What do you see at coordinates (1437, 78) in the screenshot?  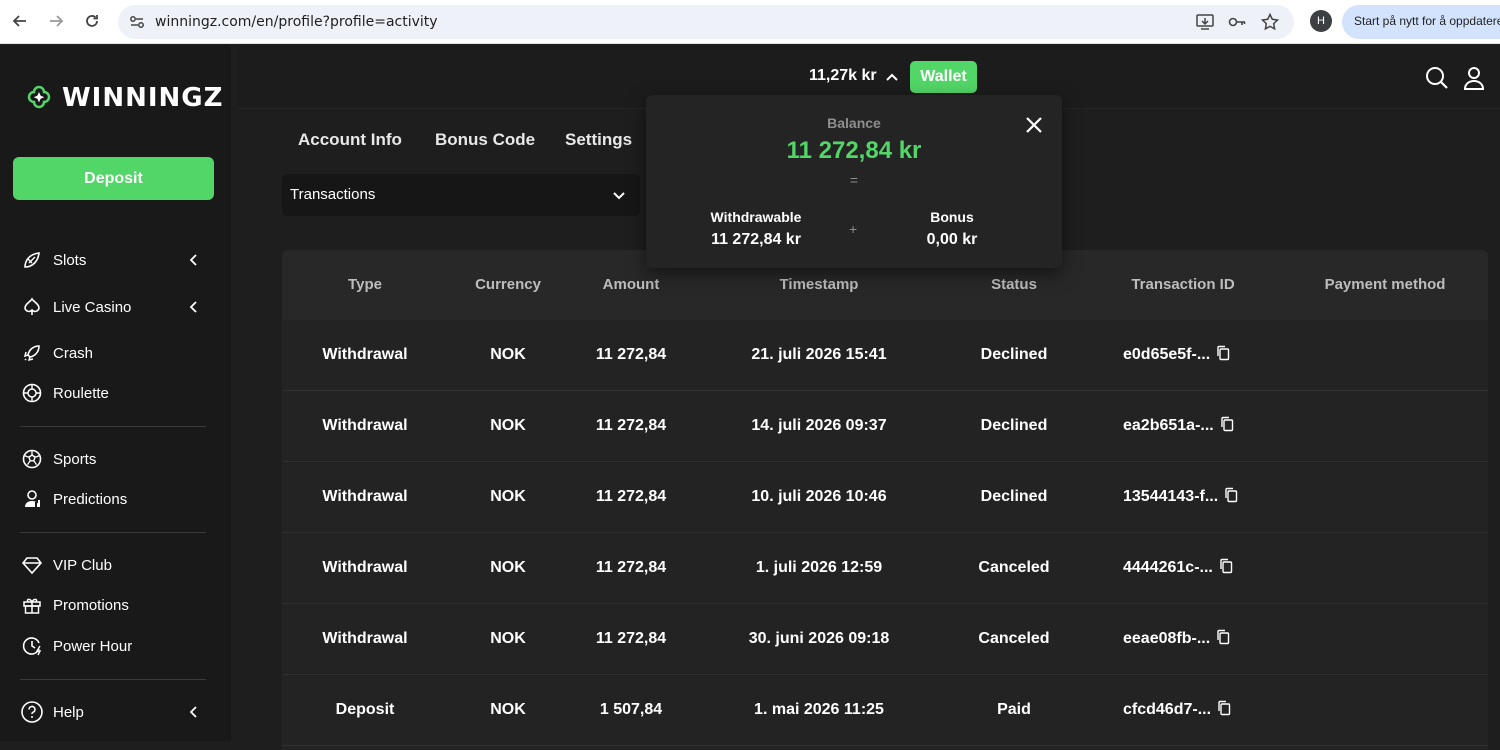 I see `search-icon` at bounding box center [1437, 78].